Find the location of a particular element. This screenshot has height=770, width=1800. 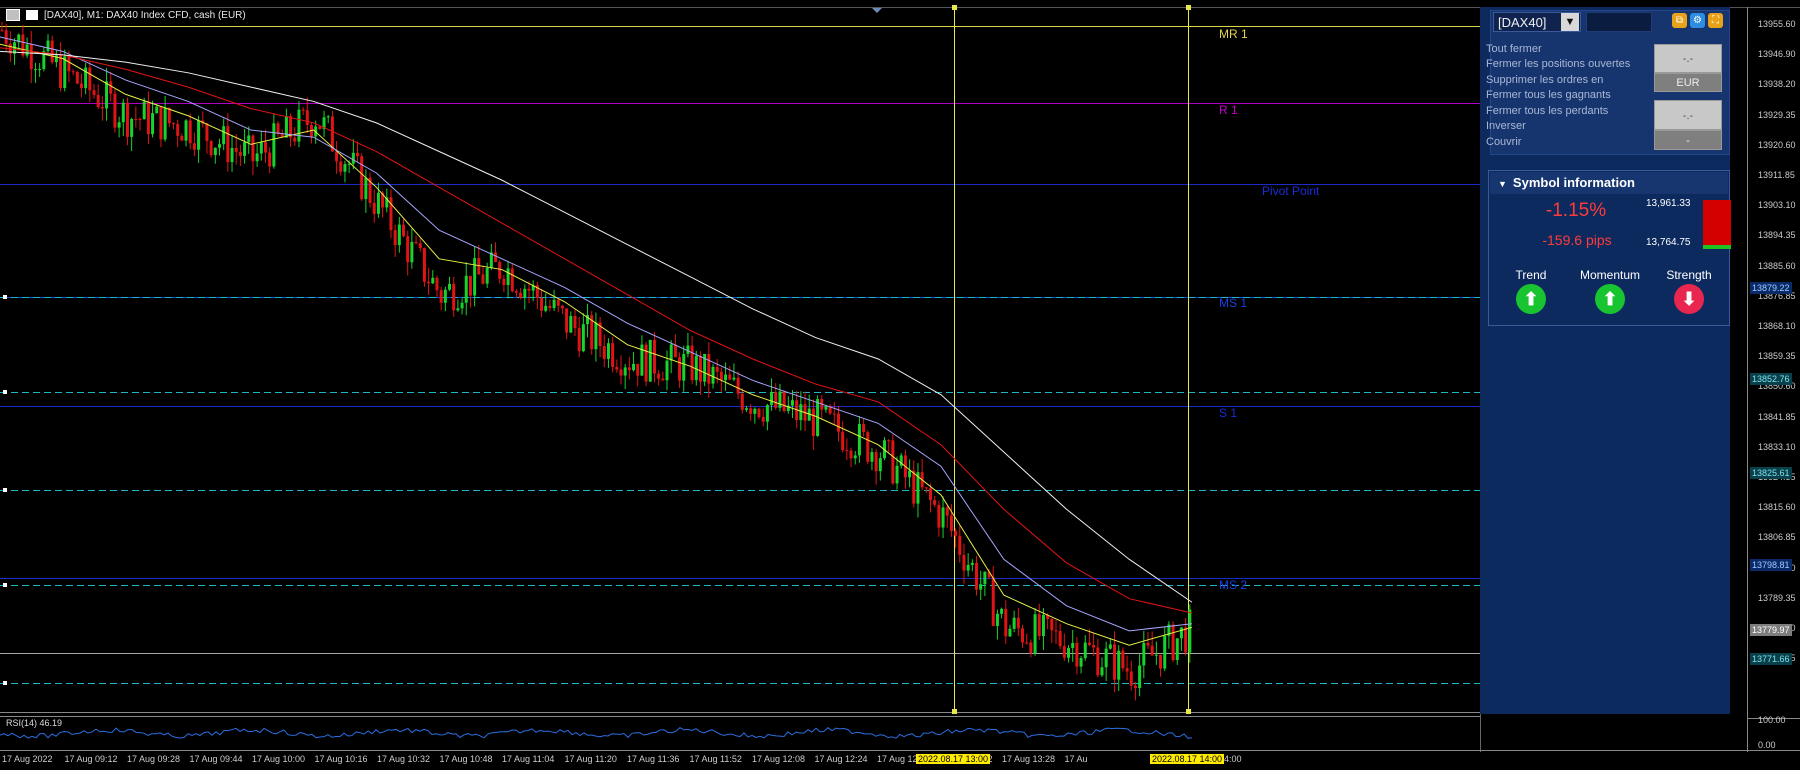

time-tick: 17 Aug 10:16 is located at coordinates (341, 759).